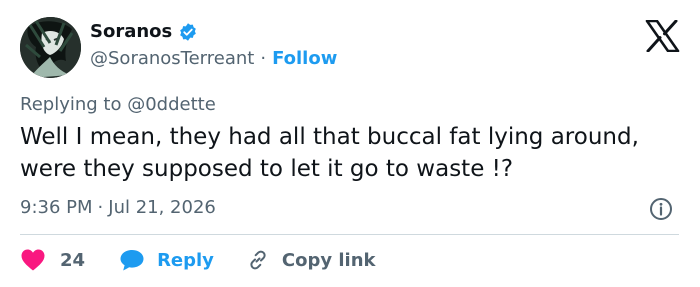 Image resolution: width=700 pixels, height=287 pixels. Describe the element at coordinates (328, 260) in the screenshot. I see `copy-link-label: Copy link` at that location.